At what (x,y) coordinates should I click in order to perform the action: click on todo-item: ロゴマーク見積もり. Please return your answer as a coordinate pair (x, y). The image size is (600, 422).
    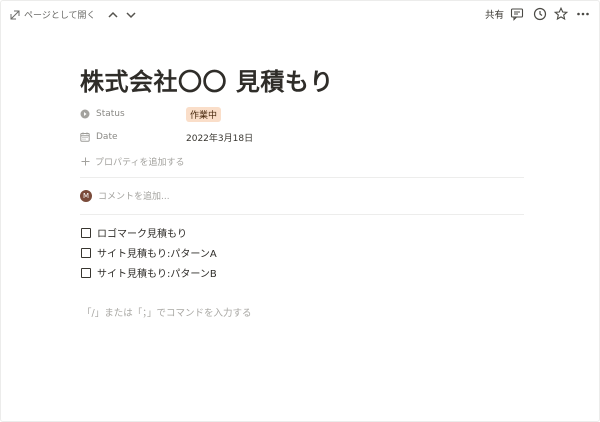
    Looking at the image, I should click on (134, 232).